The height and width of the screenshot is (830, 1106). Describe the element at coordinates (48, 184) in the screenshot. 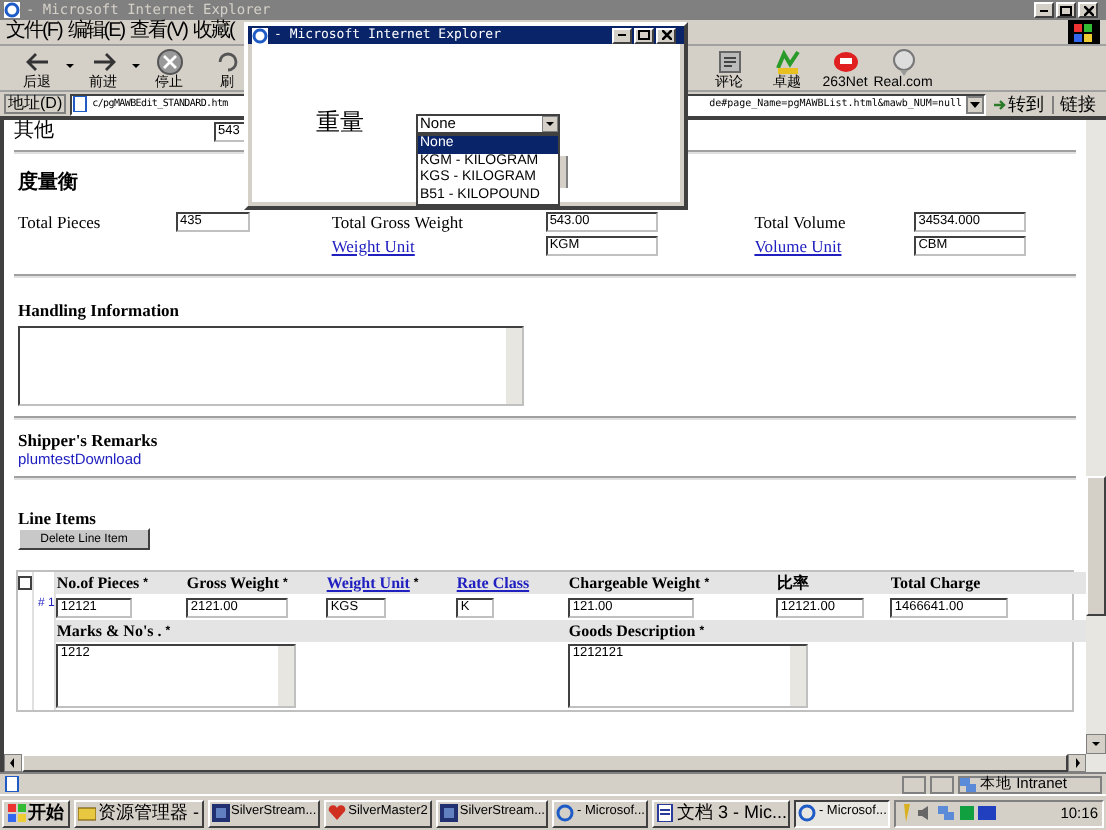

I see `section-heading: 度量衡` at that location.